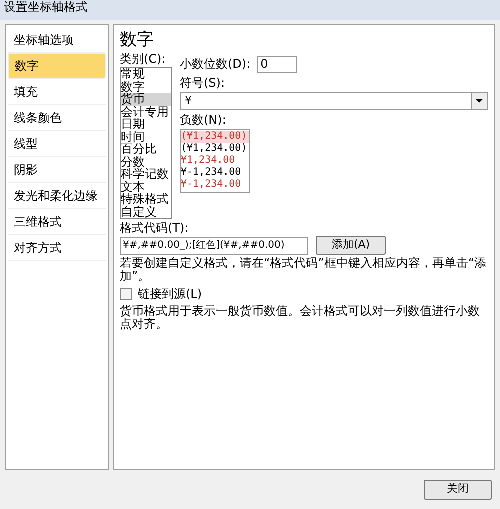 This screenshot has width=500, height=509. I want to click on hint-text: 若要创建自定义格式，请在“格式代码”框中键入相应内容，再单击“添加”。, so click(304, 270).